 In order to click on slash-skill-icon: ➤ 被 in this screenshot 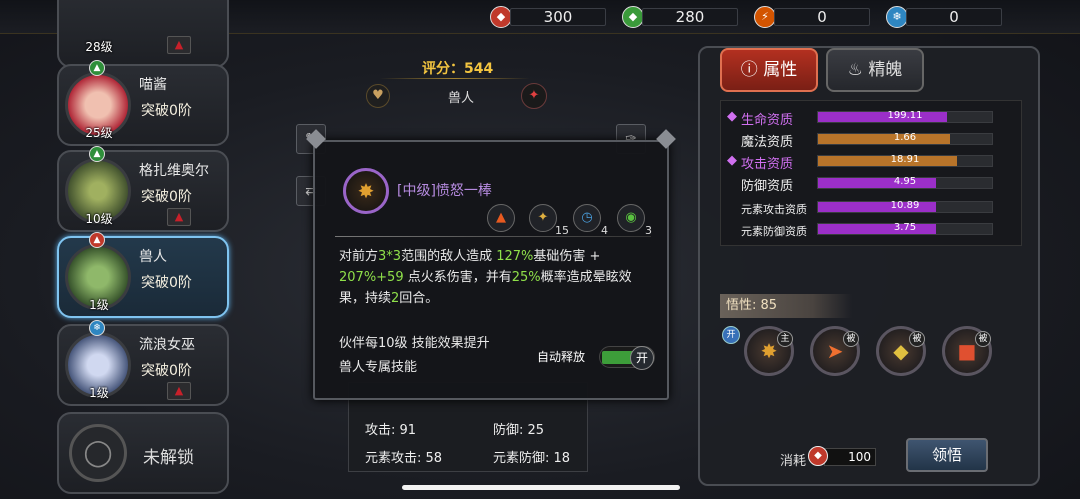, I will do `click(835, 351)`.